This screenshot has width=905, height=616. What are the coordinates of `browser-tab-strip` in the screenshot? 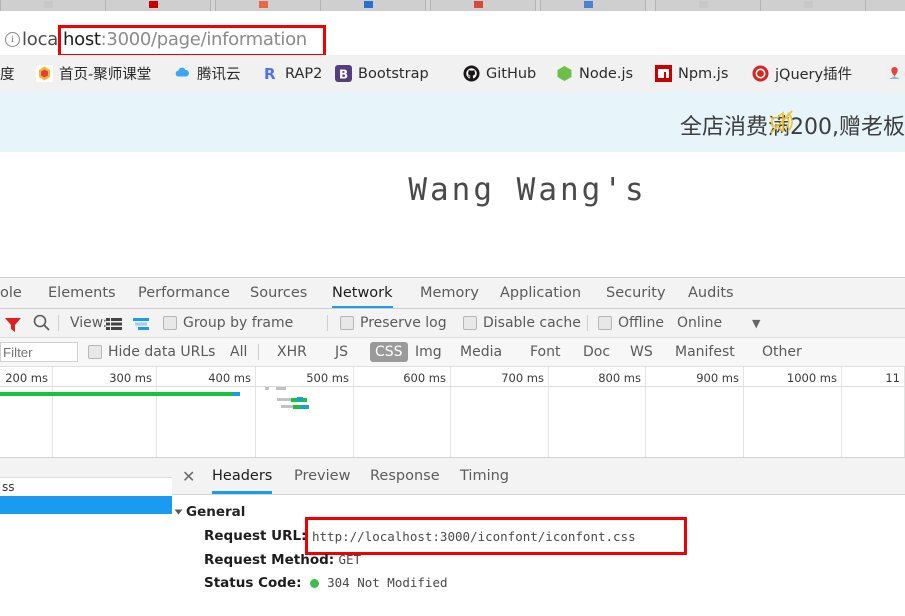 It's located at (452, 5).